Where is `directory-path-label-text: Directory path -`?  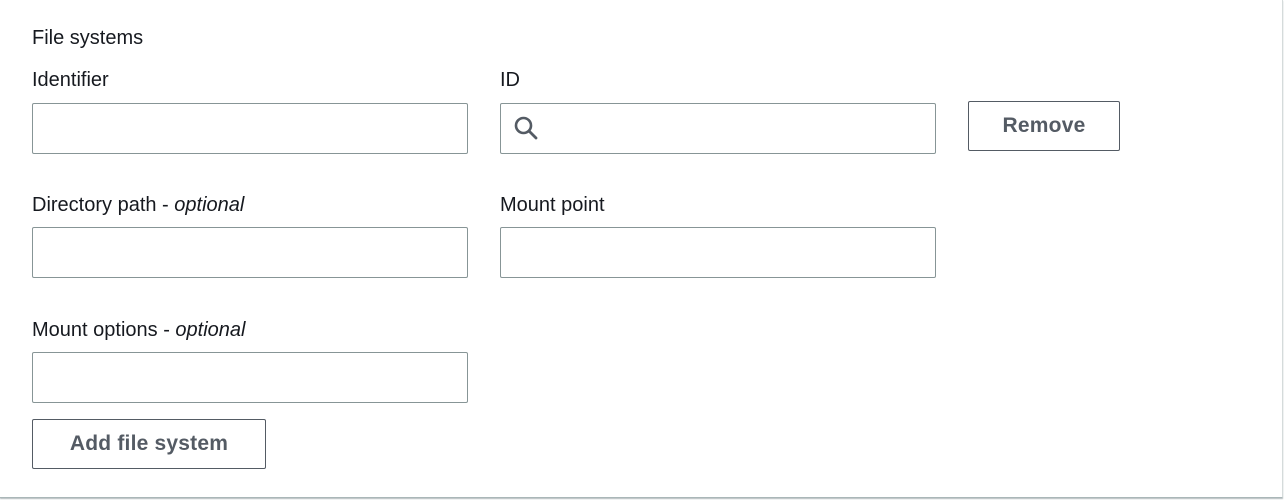
directory-path-label-text: Directory path - is located at coordinates (103, 205).